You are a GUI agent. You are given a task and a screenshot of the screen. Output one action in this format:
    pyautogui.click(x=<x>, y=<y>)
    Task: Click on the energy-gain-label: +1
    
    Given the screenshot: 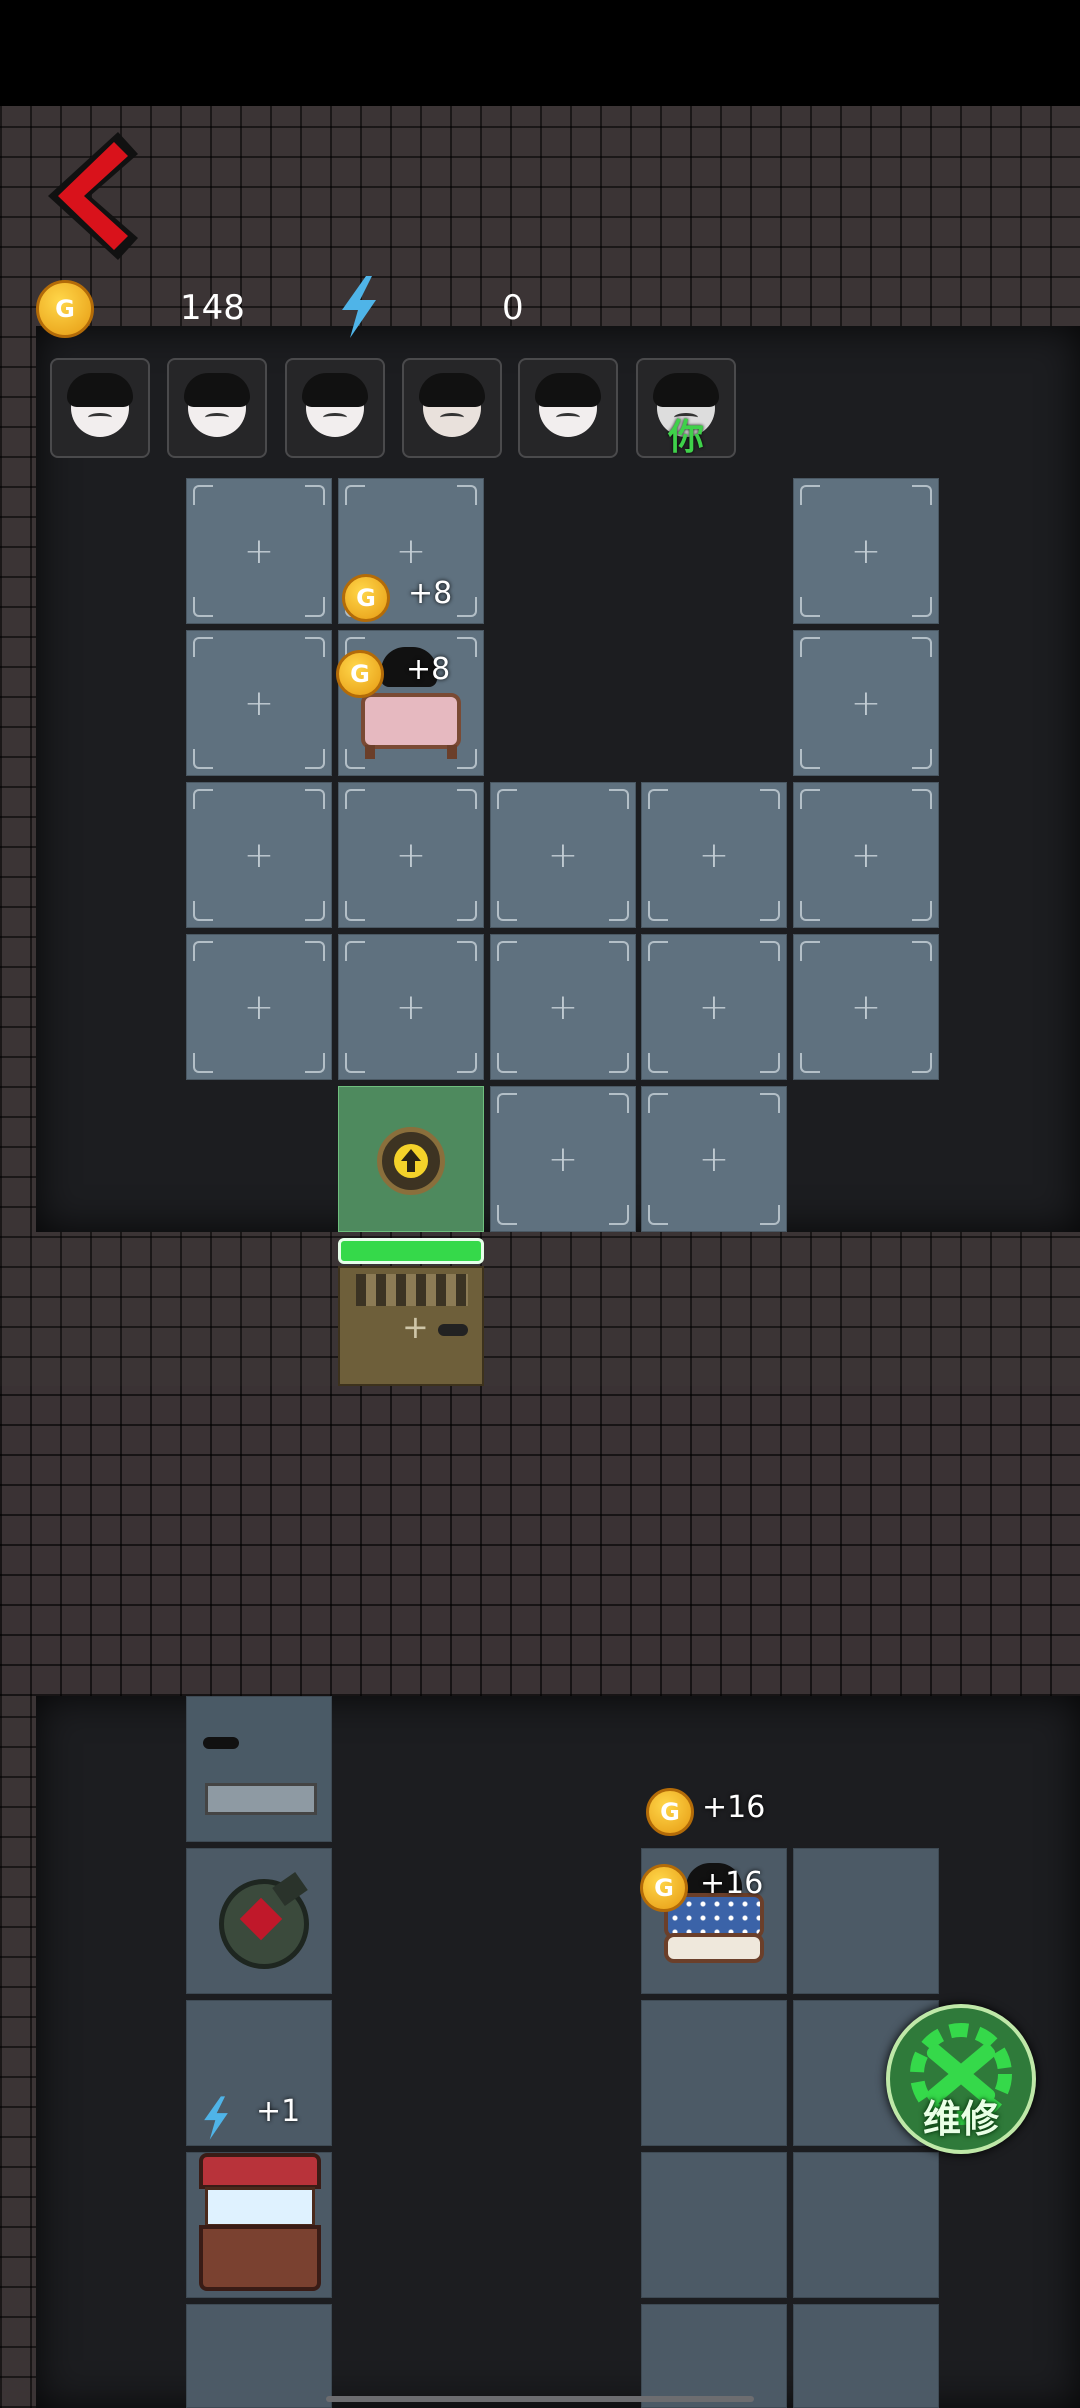 What is the action you would take?
    pyautogui.click(x=278, y=2111)
    